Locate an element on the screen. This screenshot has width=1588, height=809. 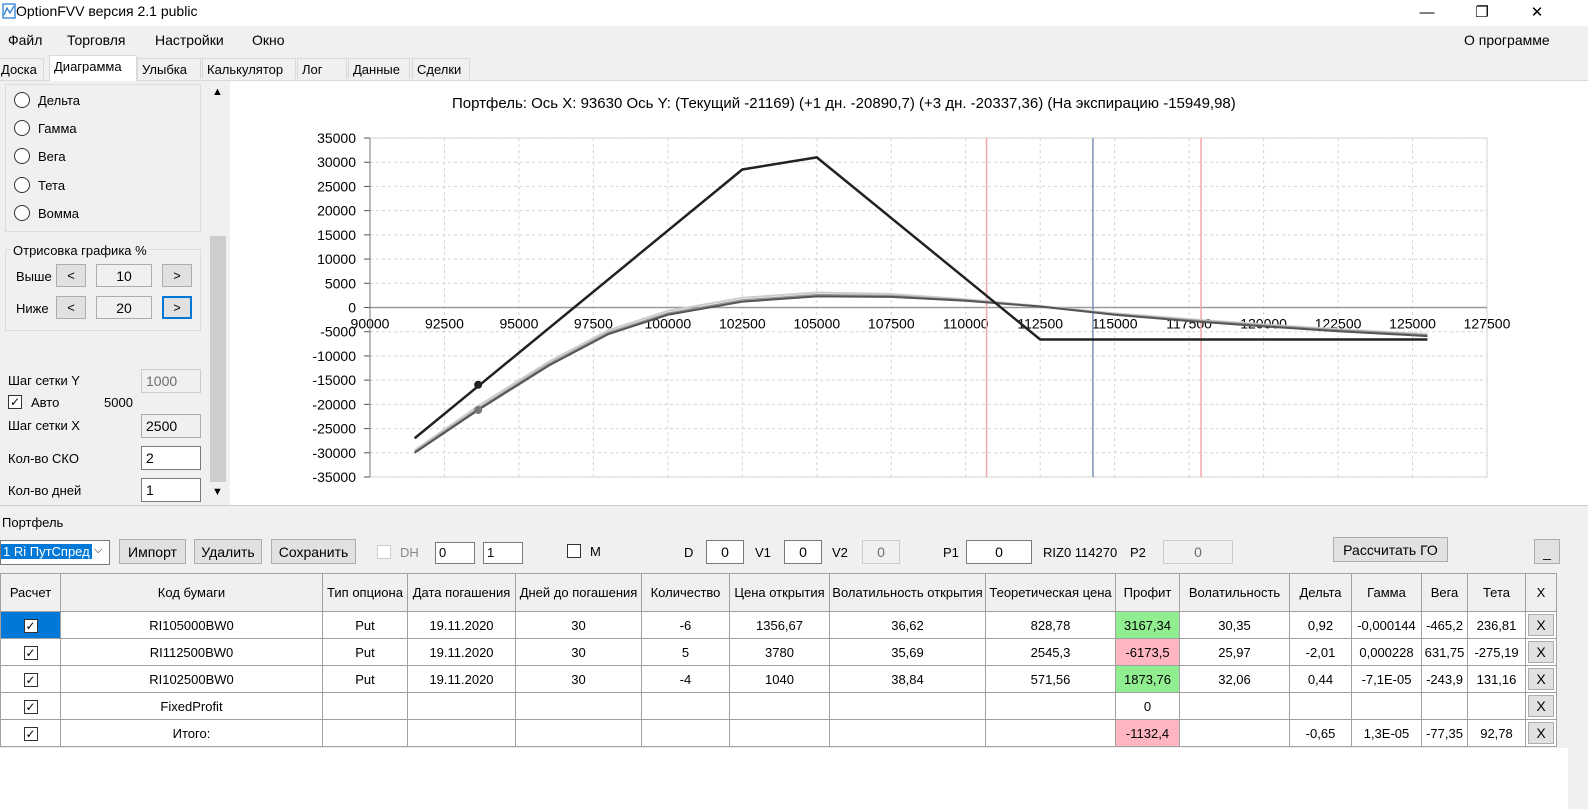
menu-settings: Настройки is located at coordinates (189, 40).